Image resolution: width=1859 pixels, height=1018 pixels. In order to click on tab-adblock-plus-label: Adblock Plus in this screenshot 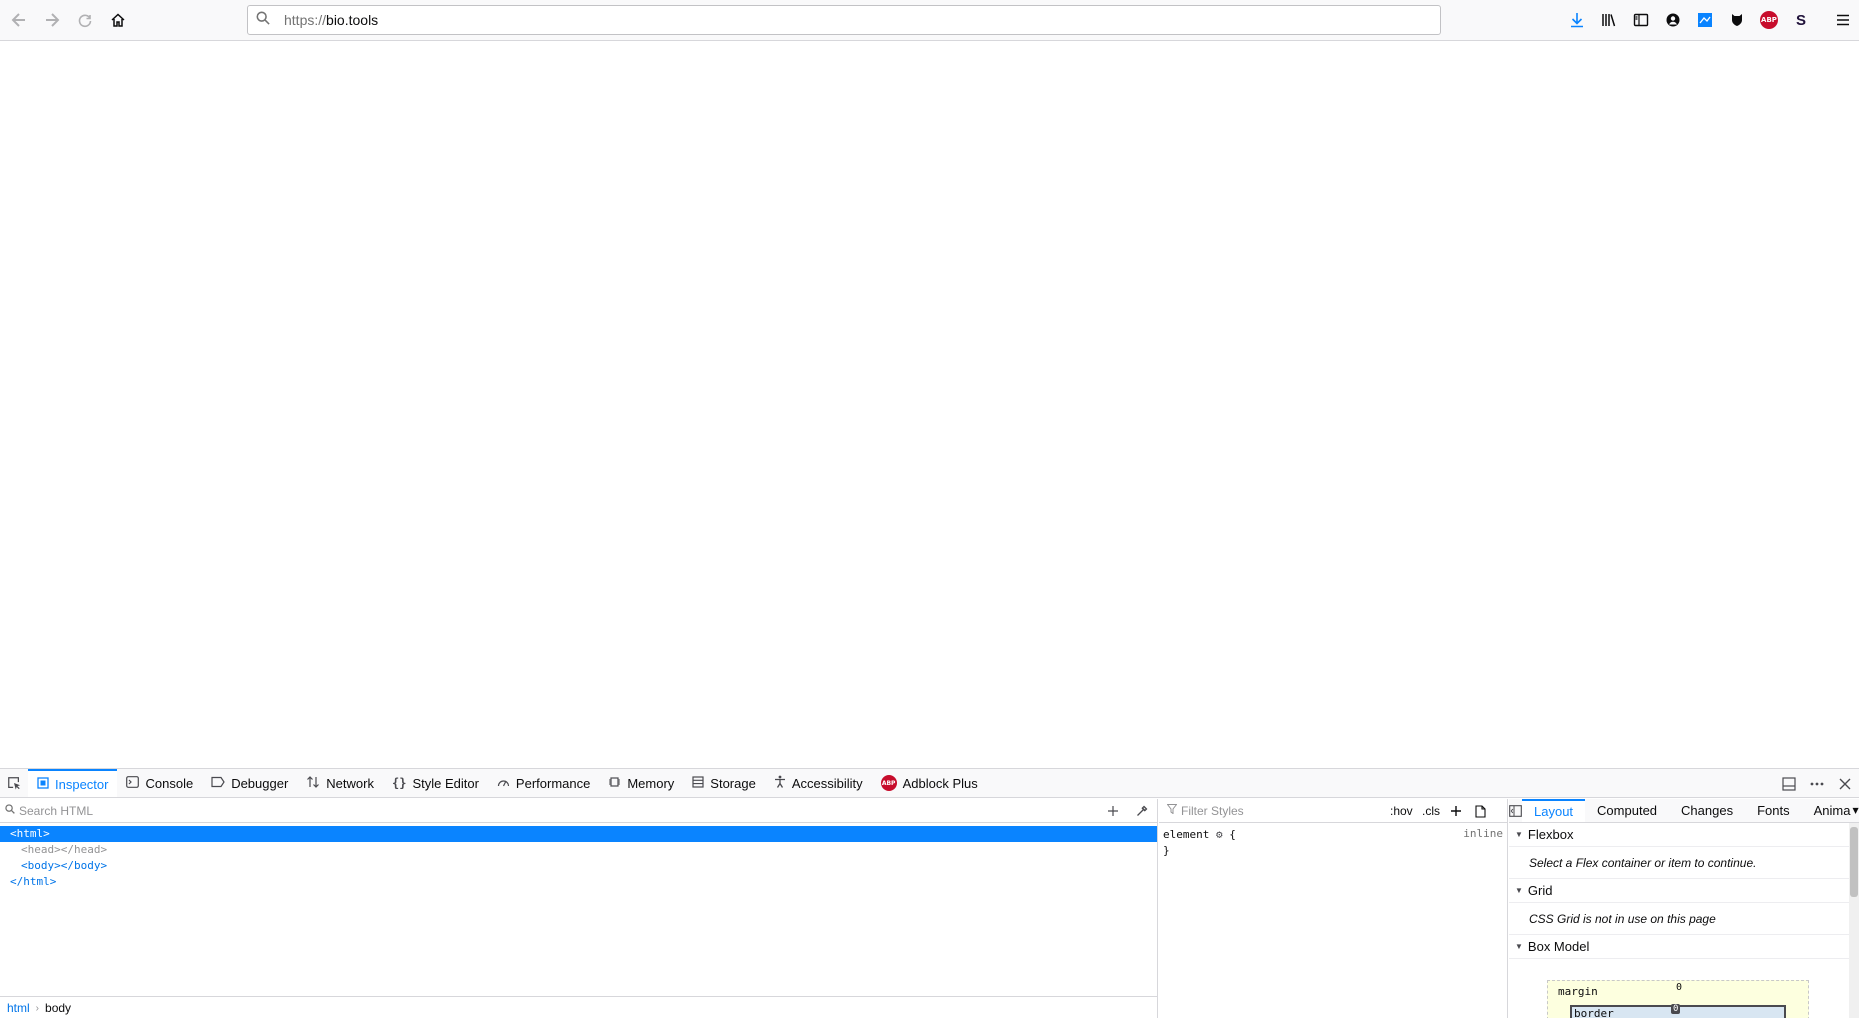, I will do `click(940, 783)`.